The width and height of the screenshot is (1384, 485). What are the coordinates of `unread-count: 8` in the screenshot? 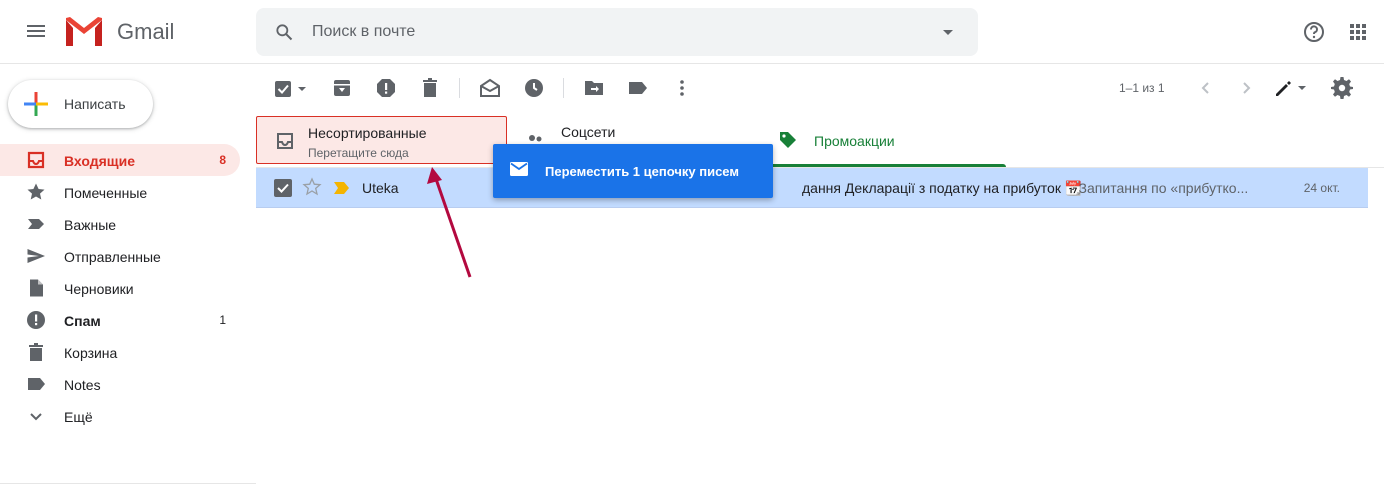 It's located at (222, 160).